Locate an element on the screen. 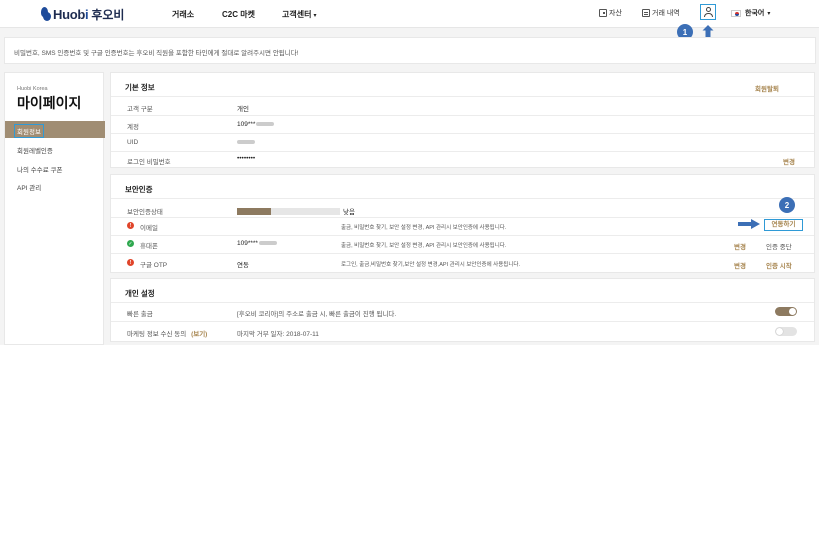  security-level-bar is located at coordinates (288, 211).